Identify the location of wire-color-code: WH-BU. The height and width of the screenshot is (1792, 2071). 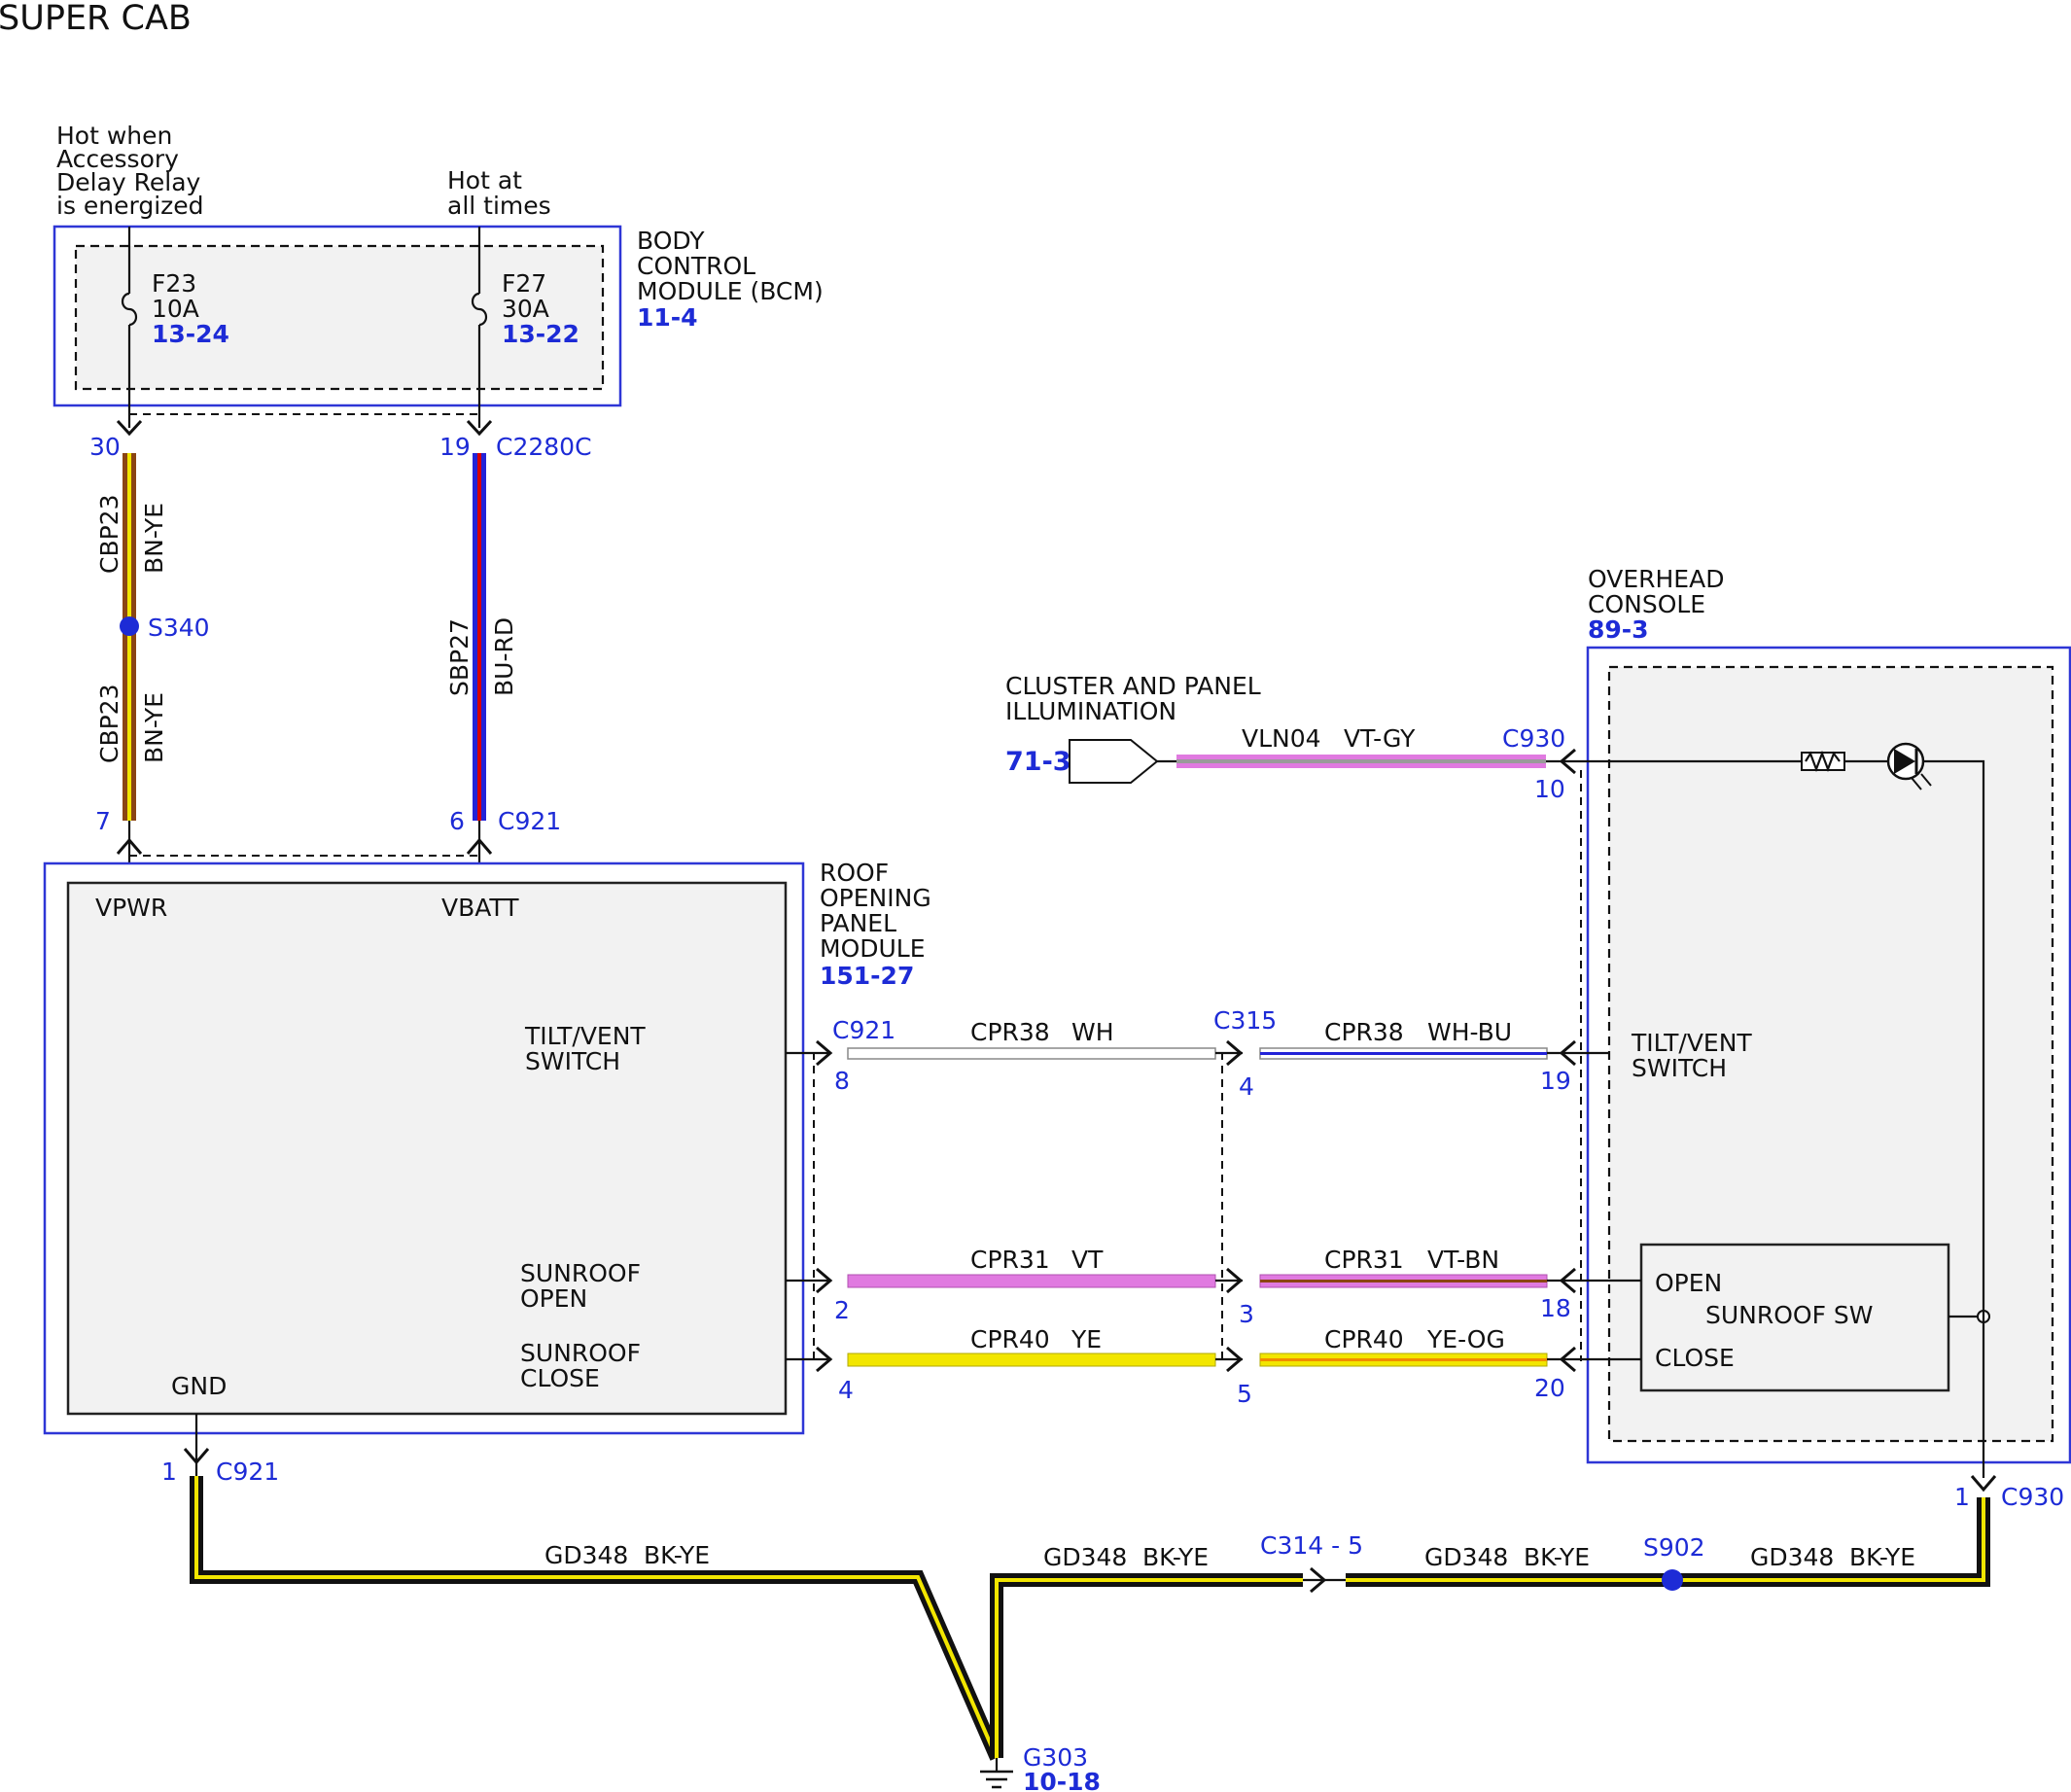
(1469, 1032).